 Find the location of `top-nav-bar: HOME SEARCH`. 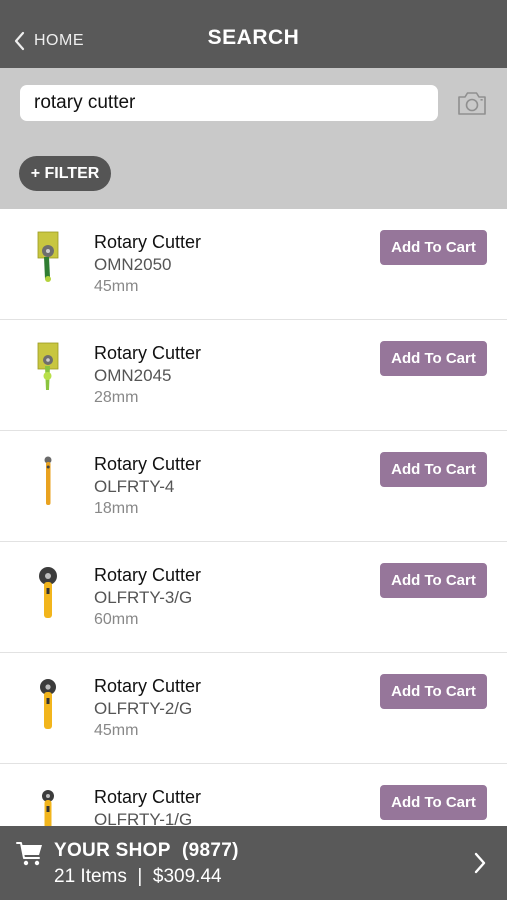

top-nav-bar: HOME SEARCH is located at coordinates (253, 34).